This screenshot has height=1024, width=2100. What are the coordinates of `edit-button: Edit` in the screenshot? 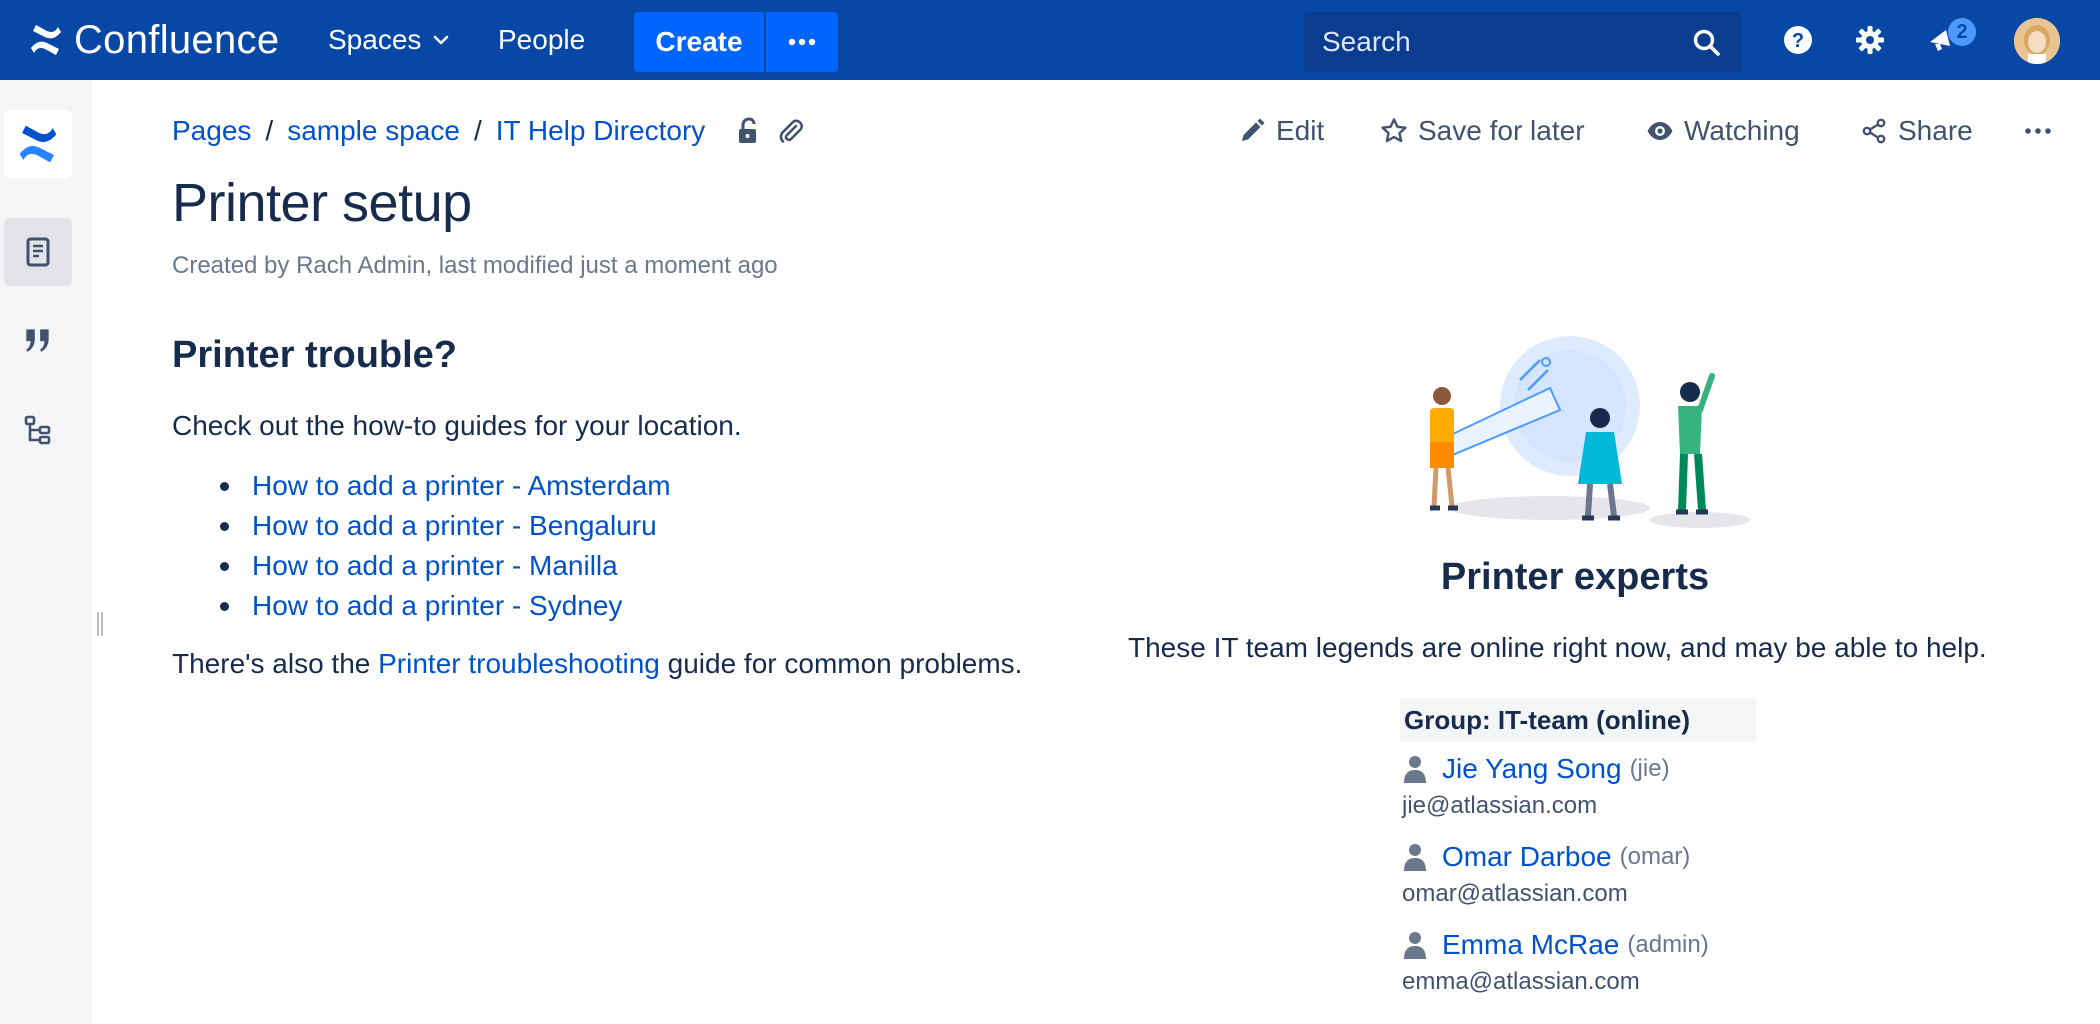 It's located at (1281, 131).